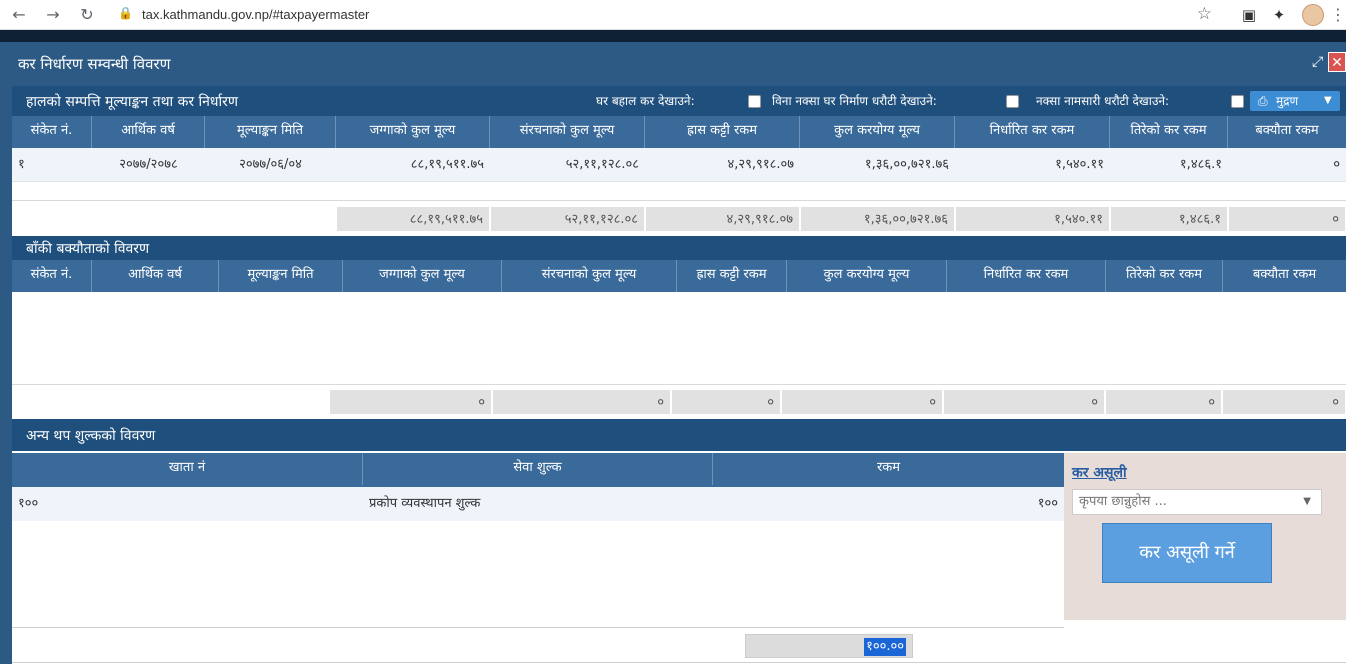  What do you see at coordinates (255, 14) in the screenshot?
I see `url-text: tax.kathmandu.gov.np/#taxpayermaster` at bounding box center [255, 14].